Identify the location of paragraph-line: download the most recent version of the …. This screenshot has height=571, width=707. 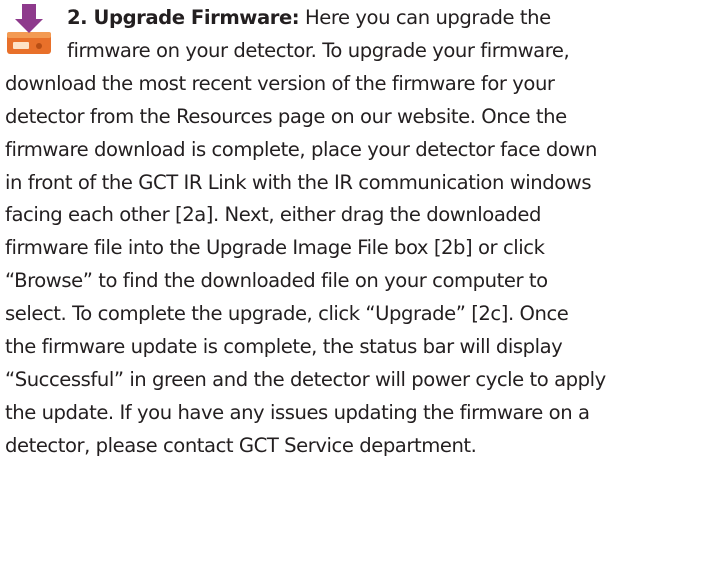
(280, 83).